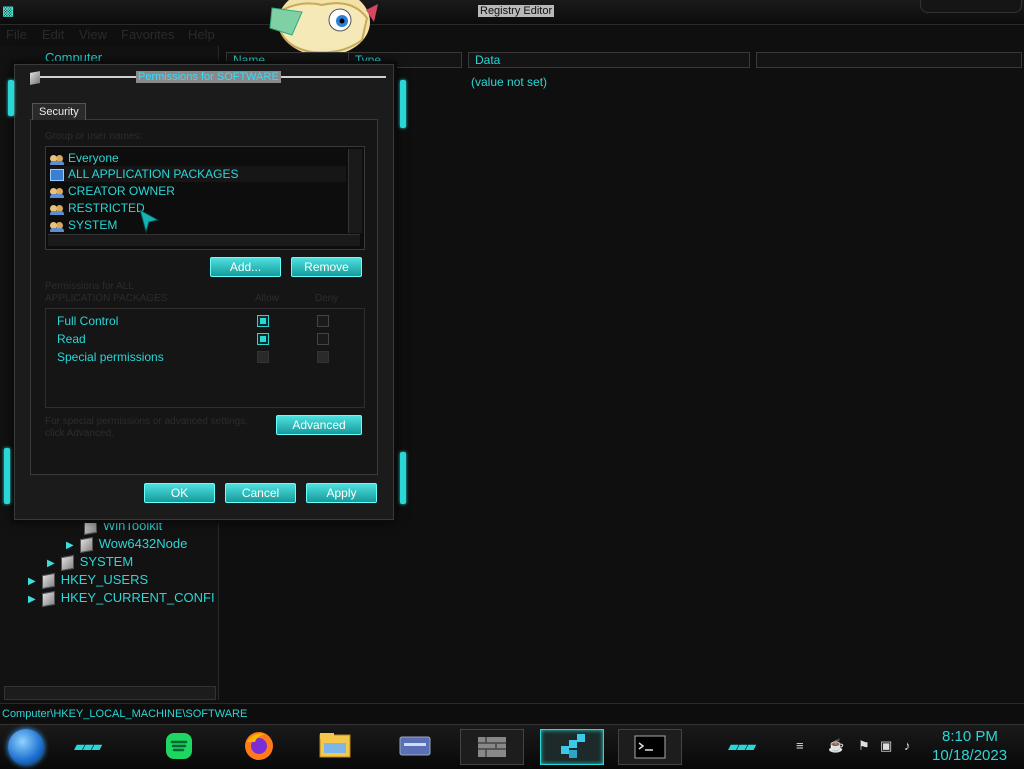  What do you see at coordinates (403, 104) in the screenshot?
I see `dialog-accent-right-top` at bounding box center [403, 104].